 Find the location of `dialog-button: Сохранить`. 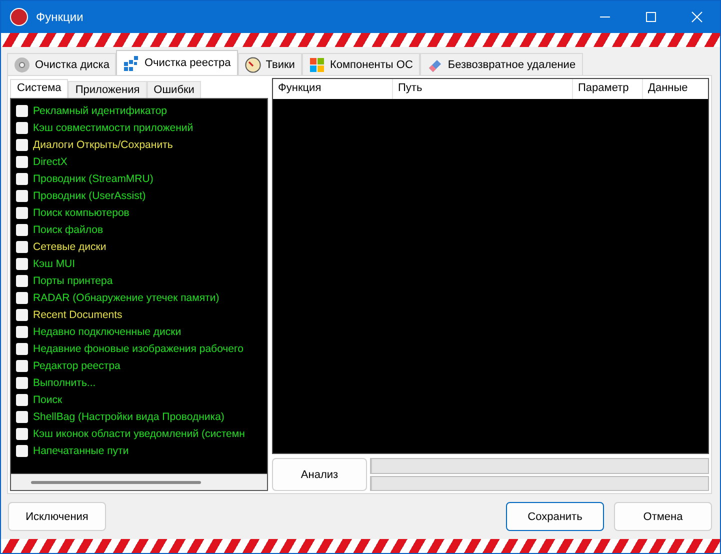

dialog-button: Сохранить is located at coordinates (555, 516).